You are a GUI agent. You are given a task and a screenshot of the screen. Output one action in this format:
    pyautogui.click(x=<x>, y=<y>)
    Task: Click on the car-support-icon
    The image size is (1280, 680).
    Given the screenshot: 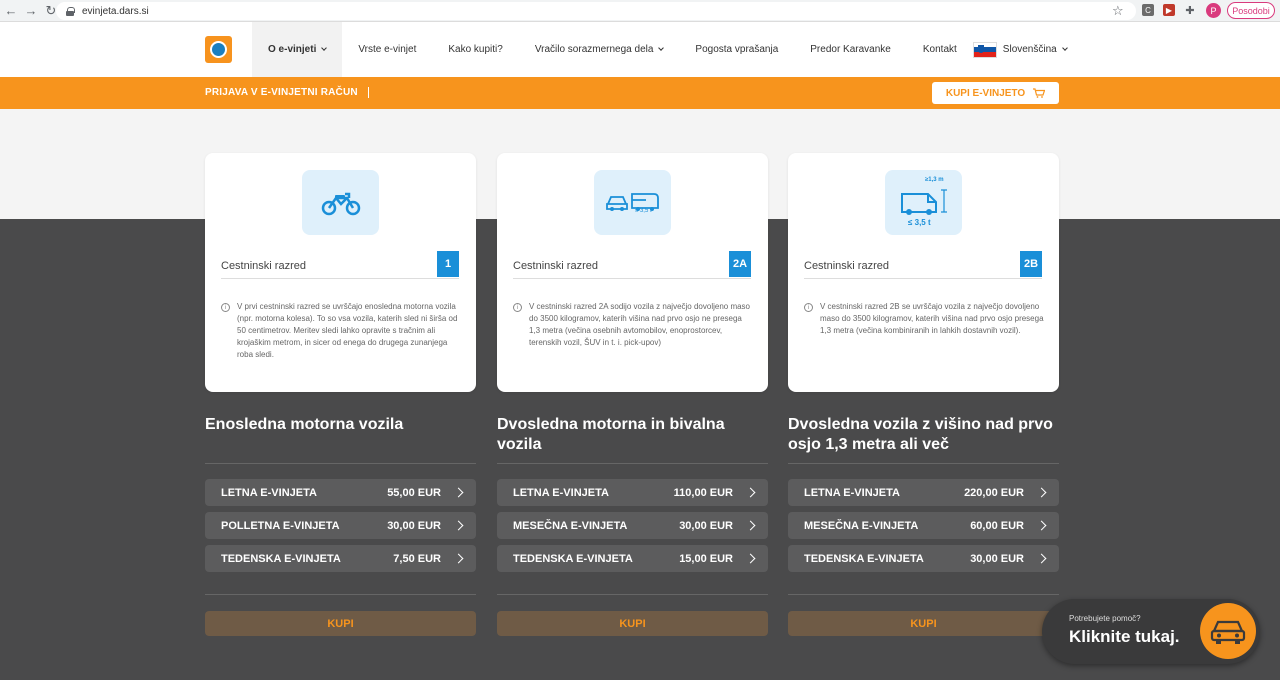 What is the action you would take?
    pyautogui.click(x=1228, y=631)
    